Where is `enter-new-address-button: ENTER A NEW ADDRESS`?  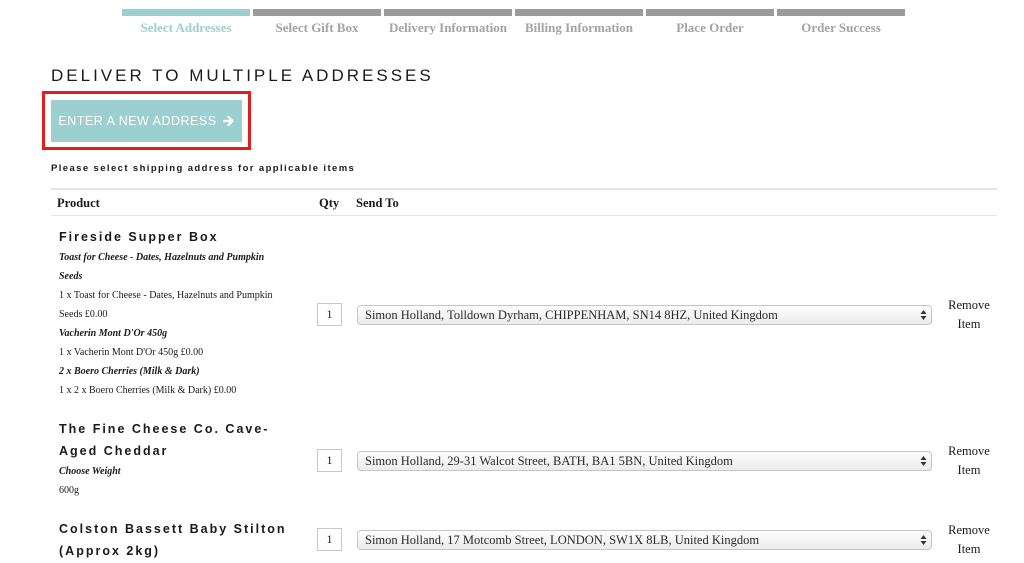 enter-new-address-button: ENTER A NEW ADDRESS is located at coordinates (146, 121).